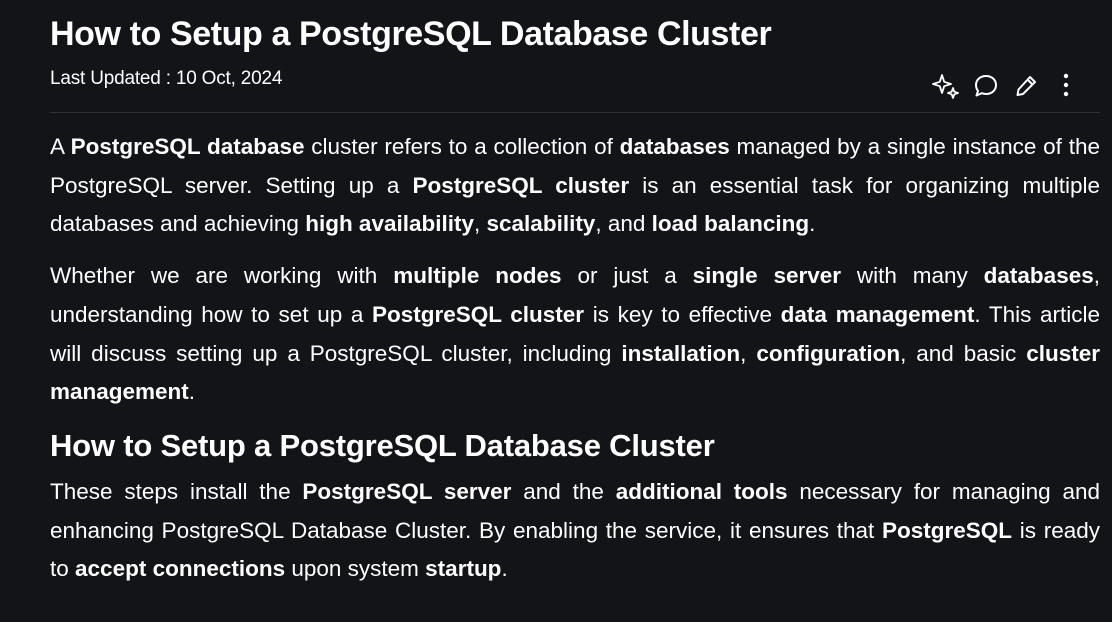 This screenshot has width=1112, height=622. I want to click on comment-icon, so click(986, 86).